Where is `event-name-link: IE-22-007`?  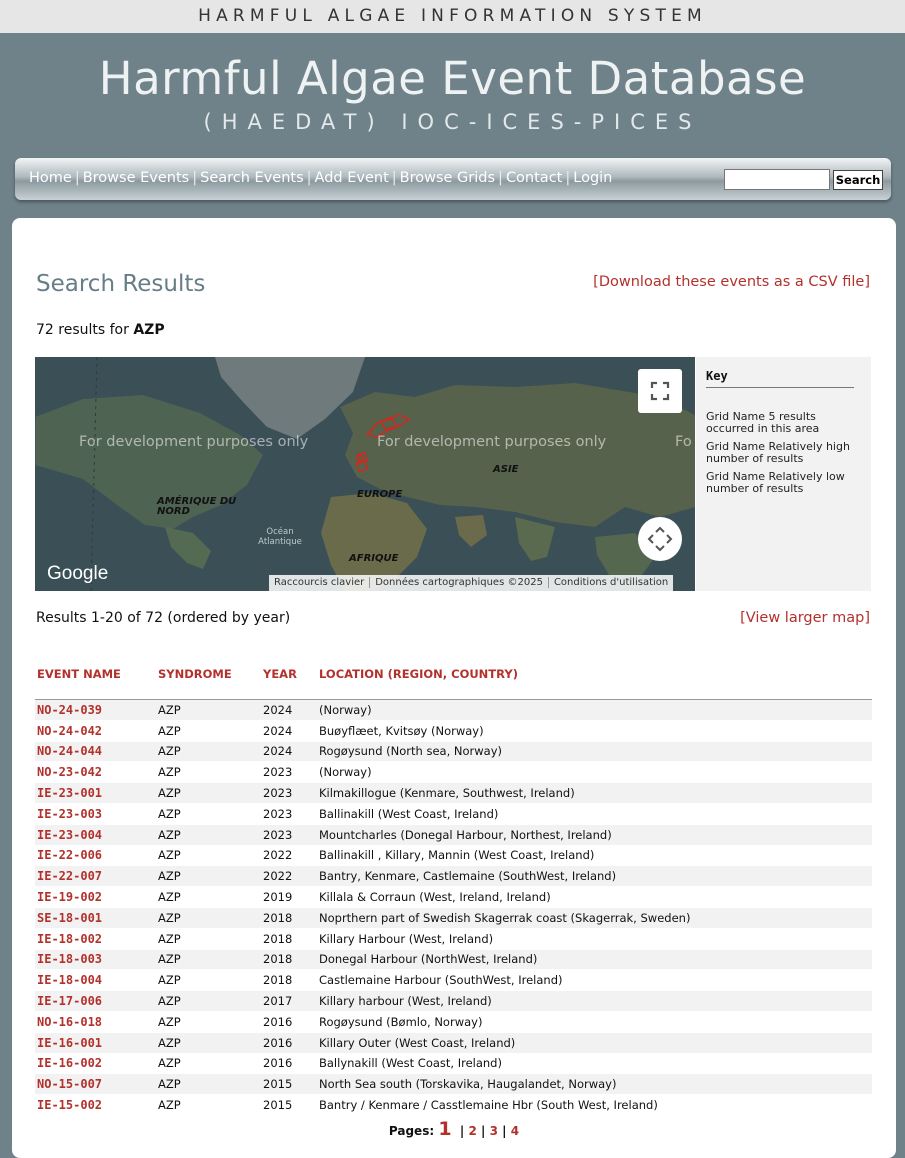
event-name-link: IE-22-007 is located at coordinates (95, 876).